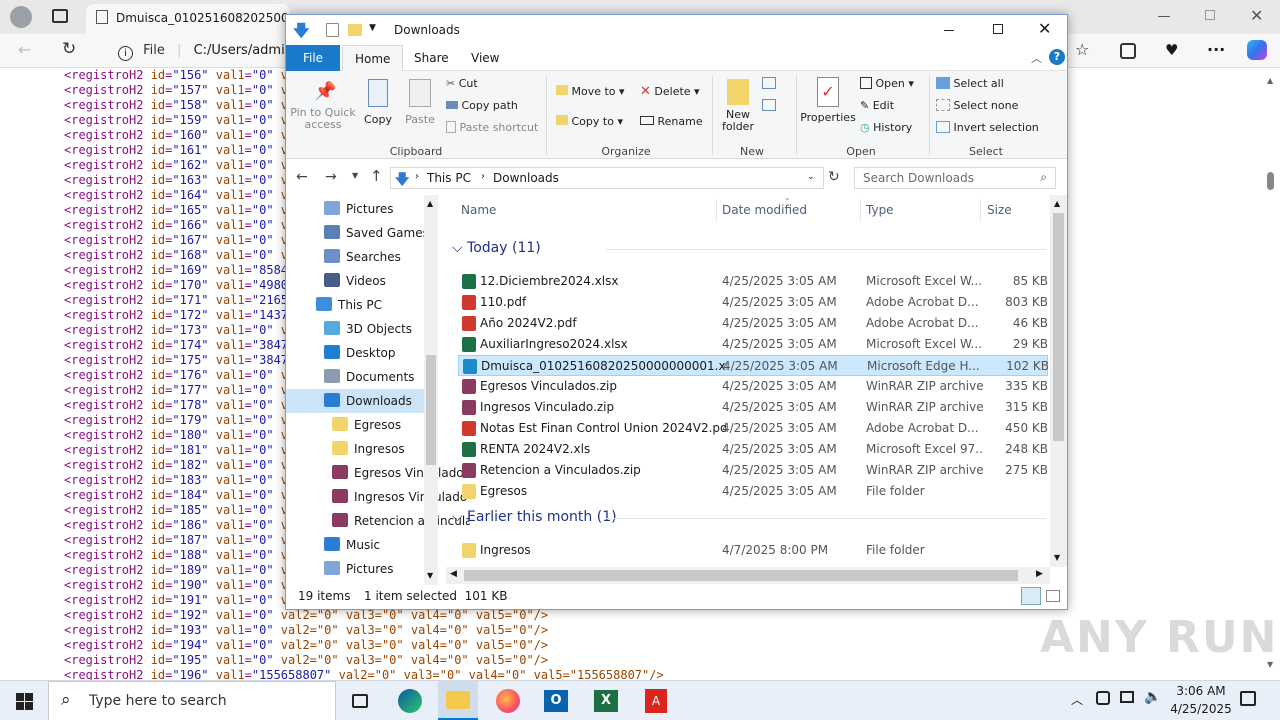 This screenshot has height=720, width=1280. What do you see at coordinates (955, 178) in the screenshot?
I see `search-downloads-input: Search Downloads ⌕` at bounding box center [955, 178].